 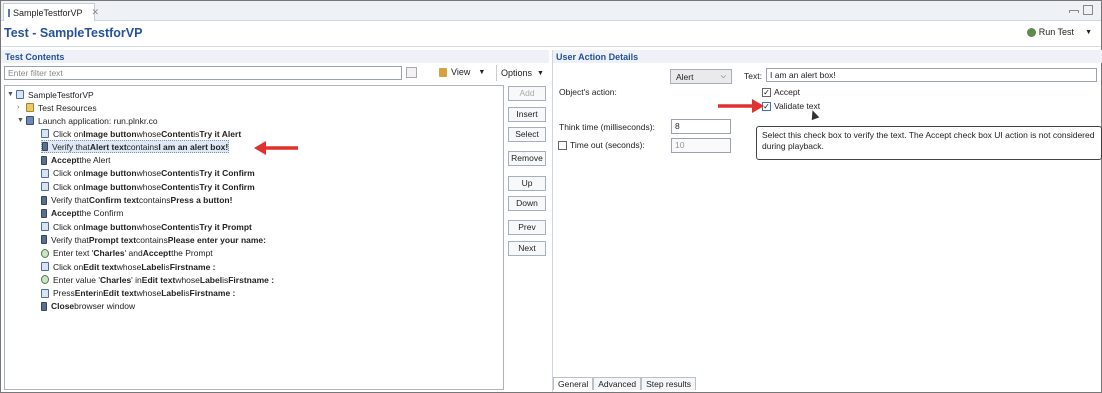 I want to click on maximize-icon, so click(x=1088, y=10).